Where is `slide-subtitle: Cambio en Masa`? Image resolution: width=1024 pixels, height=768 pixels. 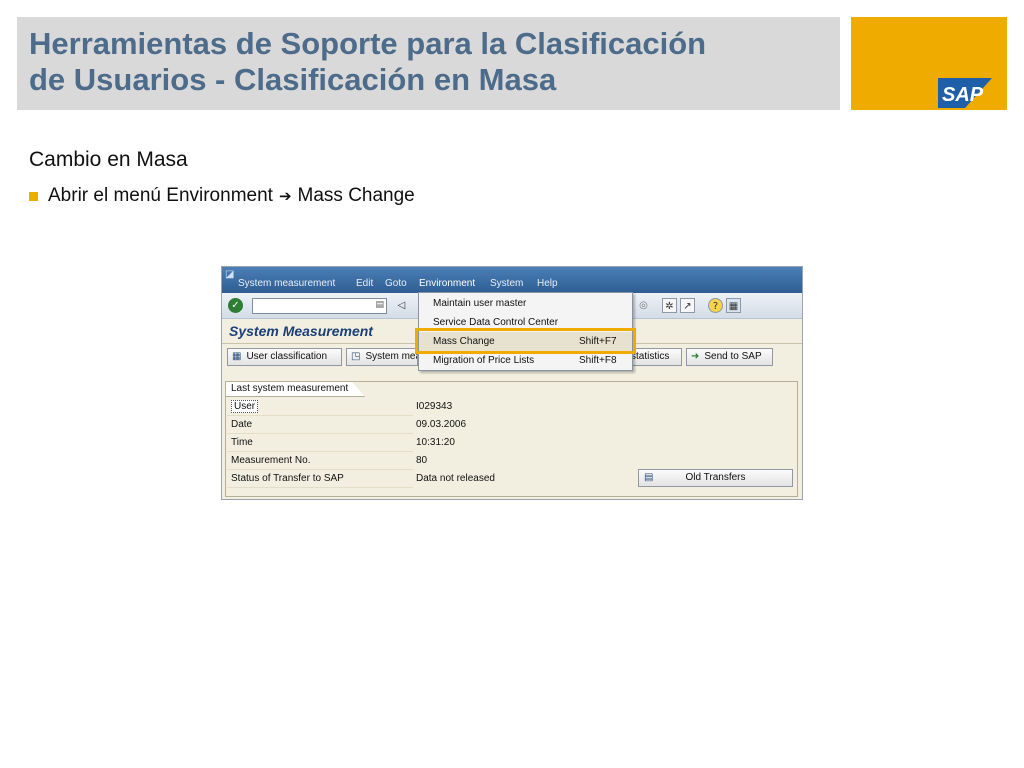
slide-subtitle: Cambio en Masa is located at coordinates (108, 159).